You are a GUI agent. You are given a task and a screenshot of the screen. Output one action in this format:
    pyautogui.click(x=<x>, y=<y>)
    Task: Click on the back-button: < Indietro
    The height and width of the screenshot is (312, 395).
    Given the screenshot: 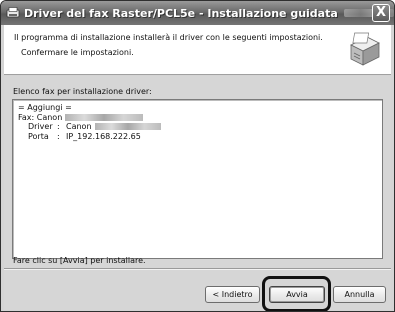 What is the action you would take?
    pyautogui.click(x=232, y=294)
    